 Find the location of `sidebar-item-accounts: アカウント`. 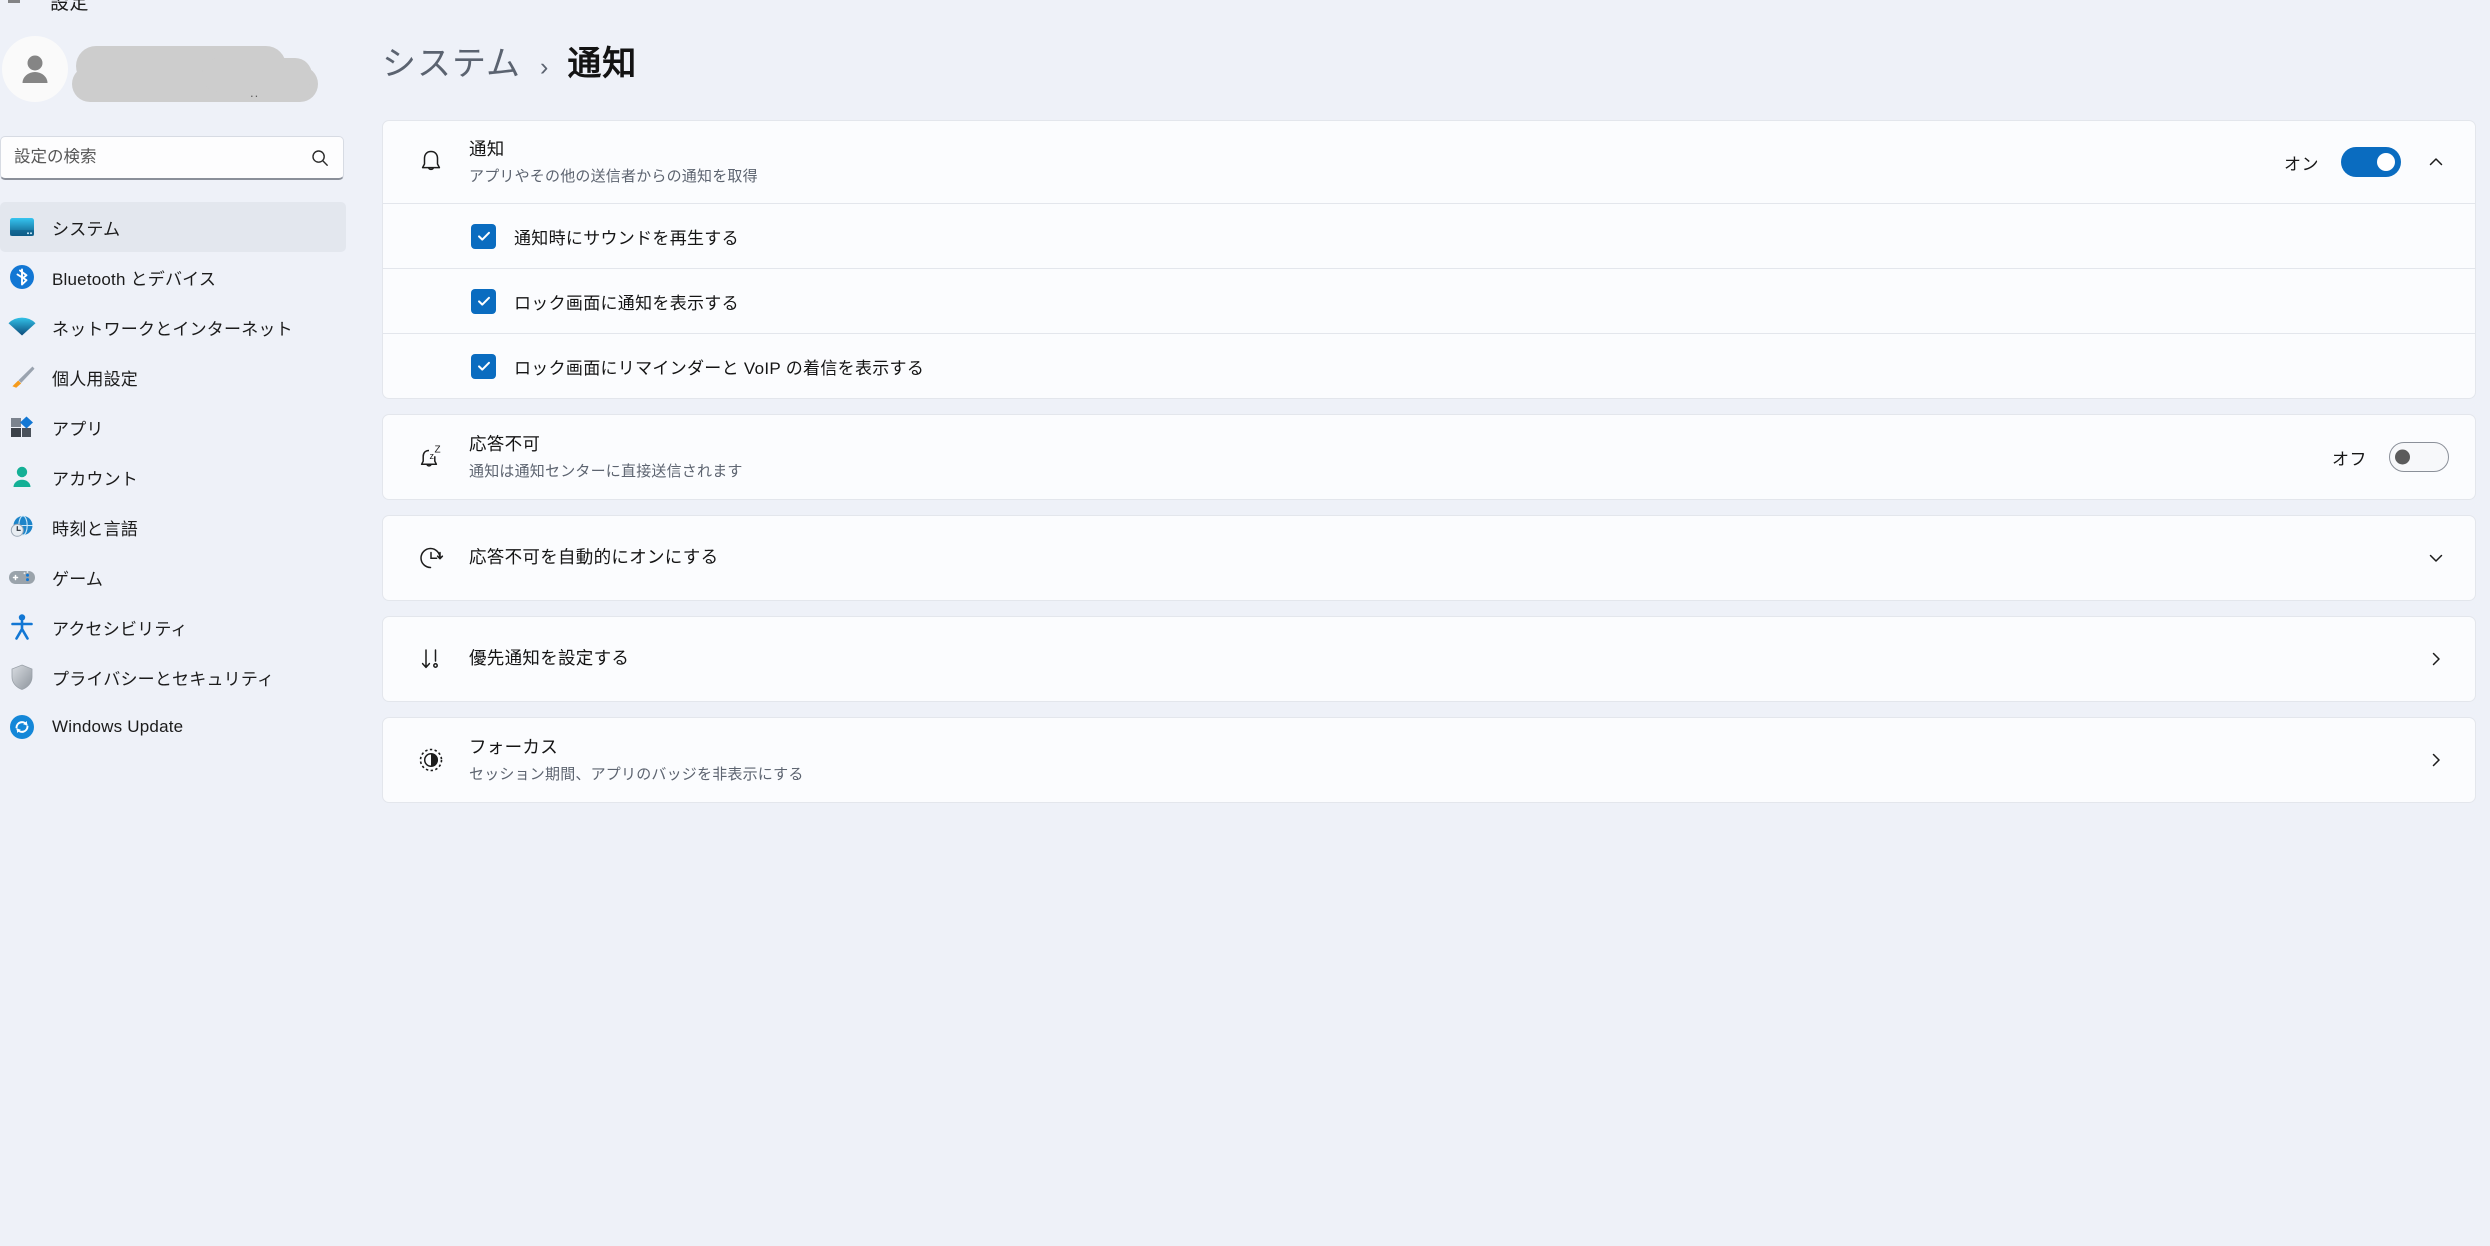

sidebar-item-accounts: アカウント is located at coordinates (173, 477).